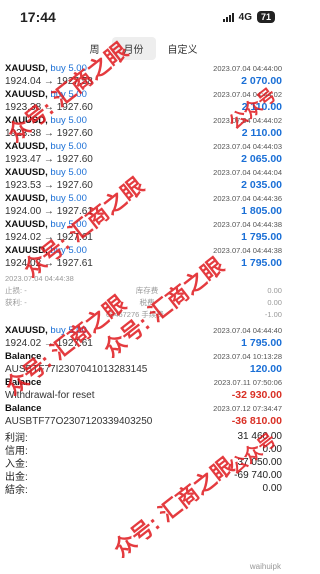 The image size is (320, 574). What do you see at coordinates (260, 462) in the screenshot?
I see `summary-deposit-value: 37 050.00` at bounding box center [260, 462].